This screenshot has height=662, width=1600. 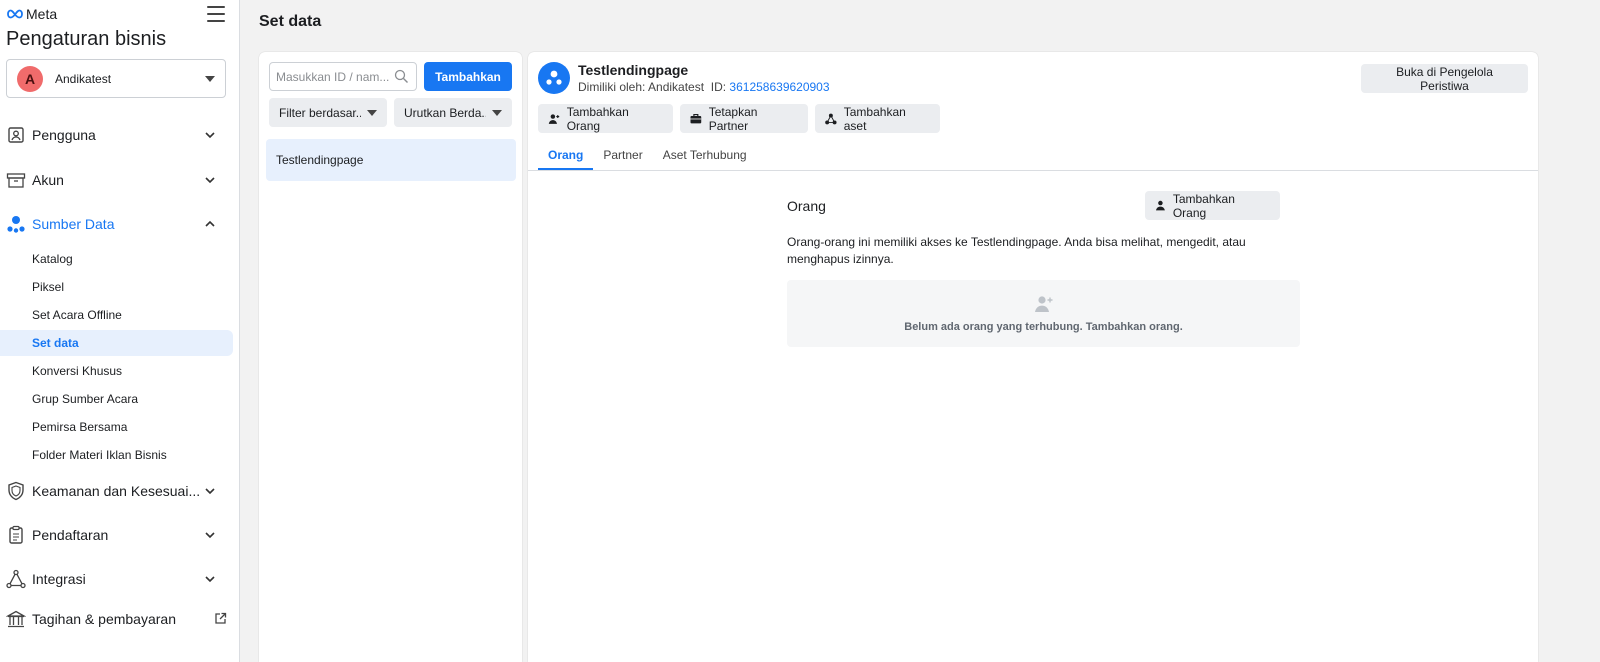 What do you see at coordinates (119, 535) in the screenshot?
I see `sidebar-item-pendaftaran: Pendaftaran` at bounding box center [119, 535].